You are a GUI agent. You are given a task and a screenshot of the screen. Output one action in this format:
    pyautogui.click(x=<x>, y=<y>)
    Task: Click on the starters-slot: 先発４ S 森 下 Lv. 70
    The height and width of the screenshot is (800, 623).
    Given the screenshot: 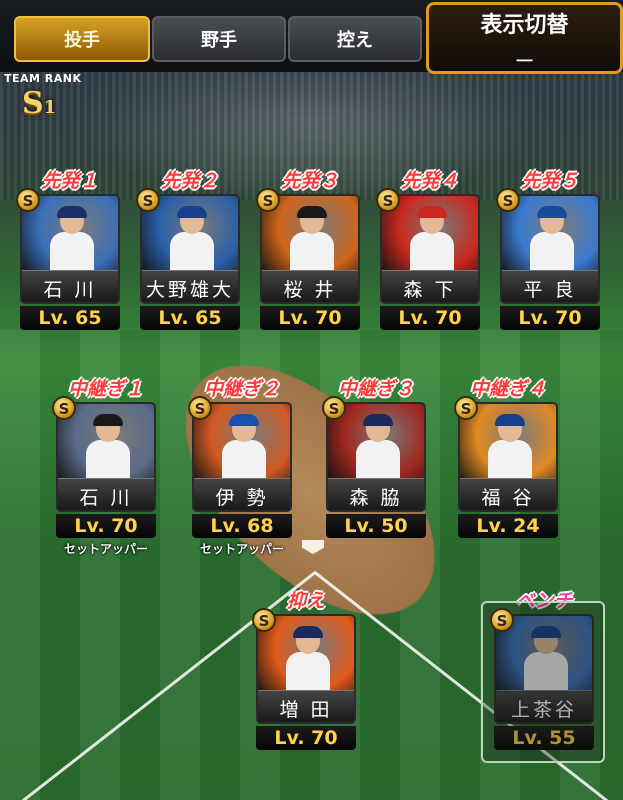 What is the action you would take?
    pyautogui.click(x=430, y=248)
    